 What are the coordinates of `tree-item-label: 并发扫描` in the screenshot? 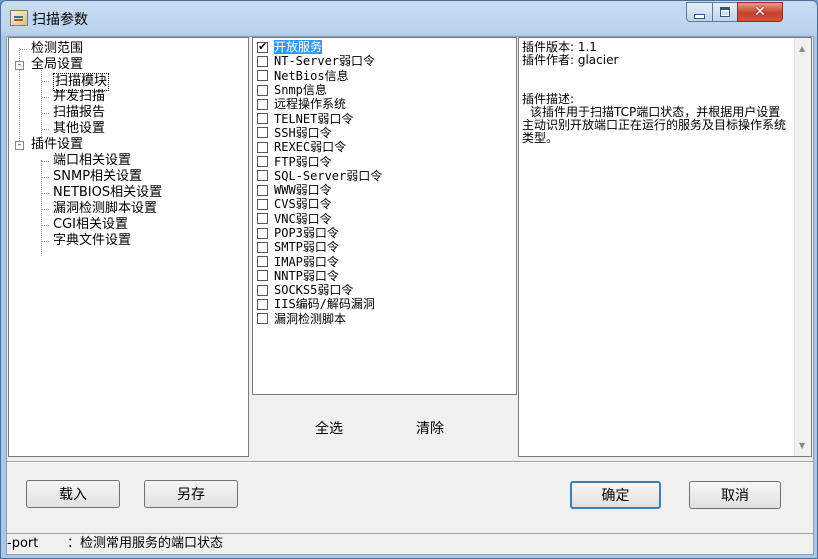 It's located at (79, 96).